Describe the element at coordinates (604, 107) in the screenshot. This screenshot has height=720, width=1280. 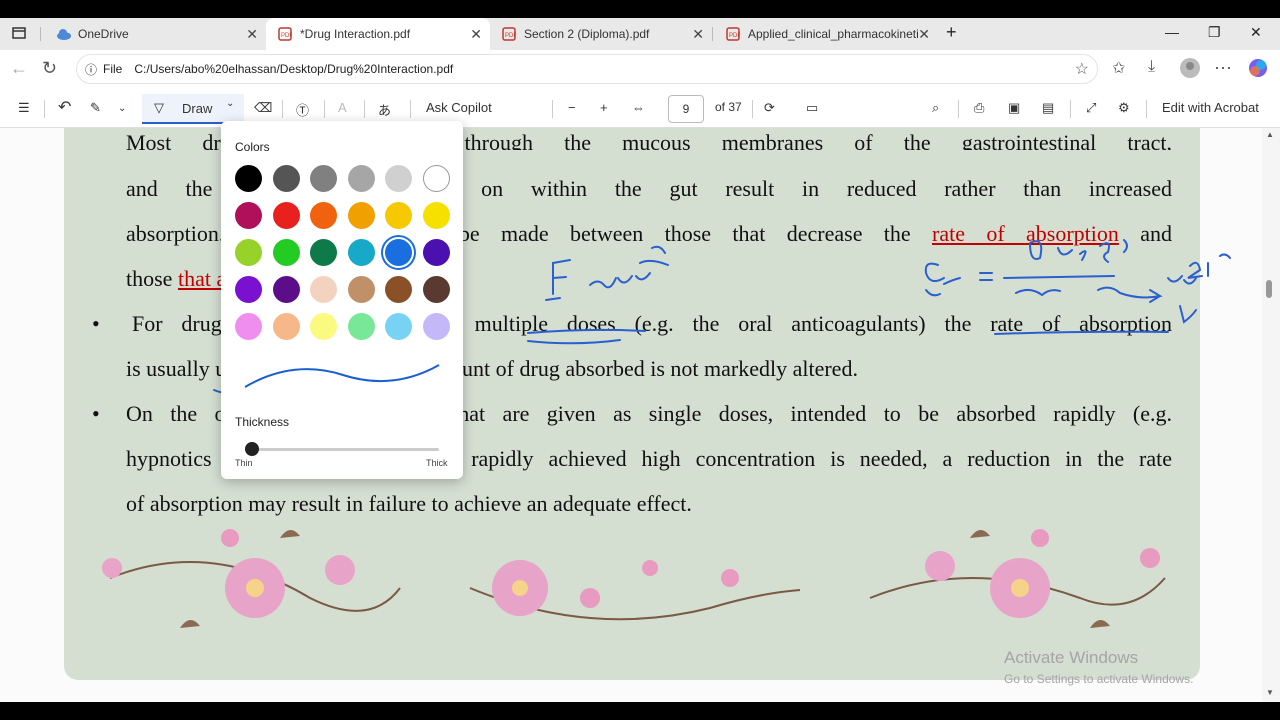
I see `zoom-in-icon: +` at that location.